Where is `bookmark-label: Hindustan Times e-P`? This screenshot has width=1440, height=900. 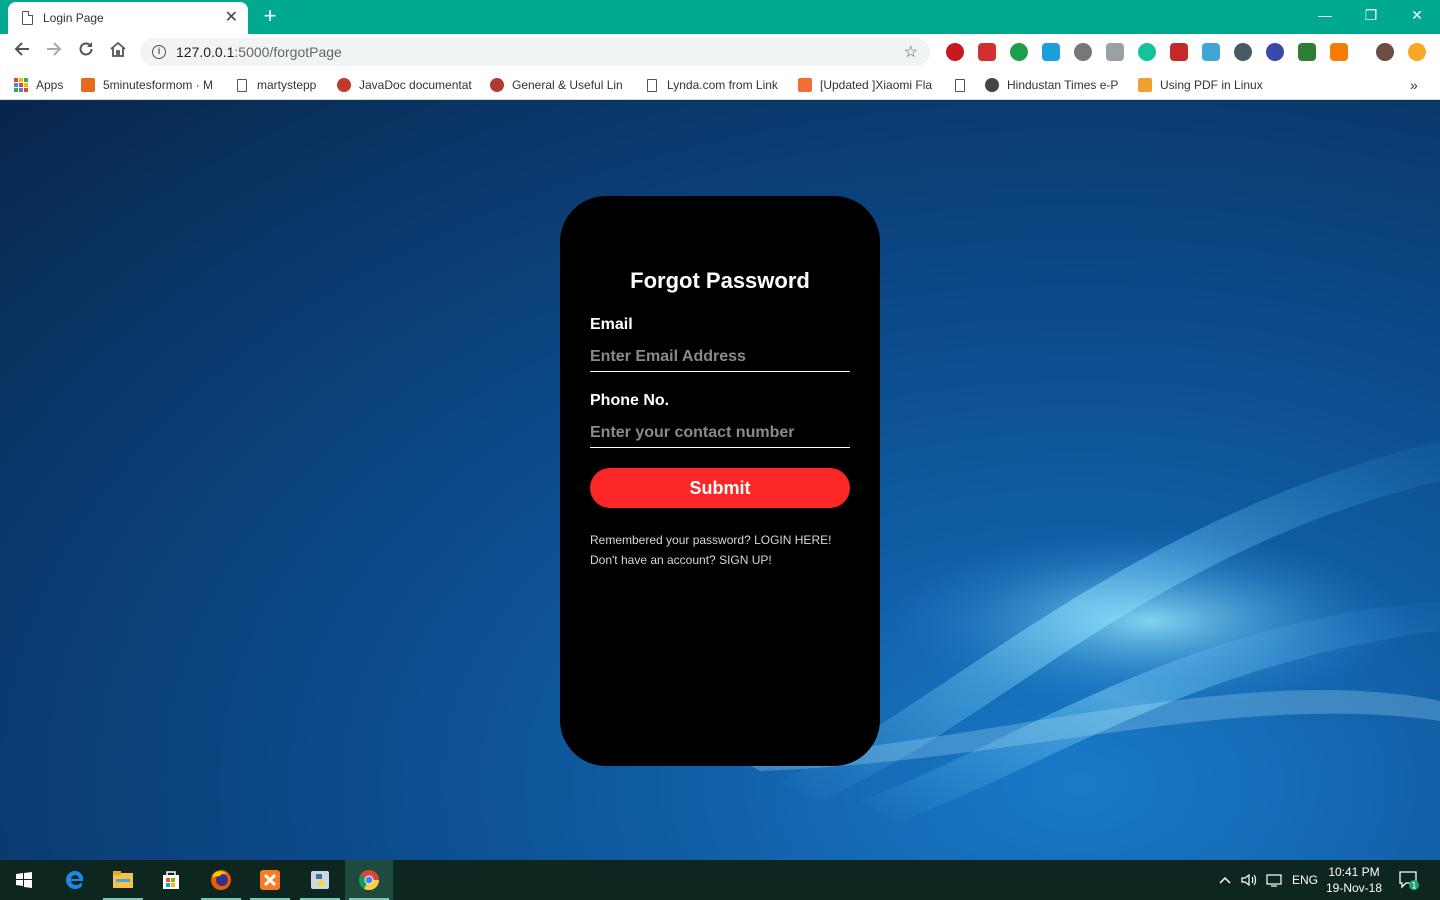 bookmark-label: Hindustan Times e-P is located at coordinates (1063, 85).